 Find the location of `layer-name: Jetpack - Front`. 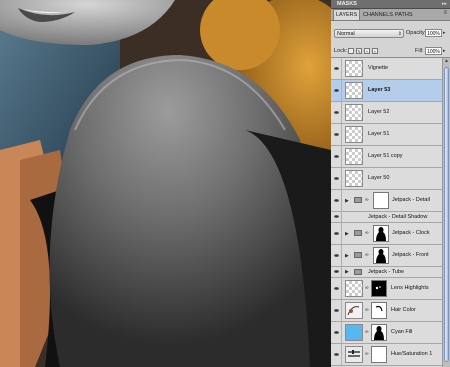

layer-name: Jetpack - Front is located at coordinates (410, 255).